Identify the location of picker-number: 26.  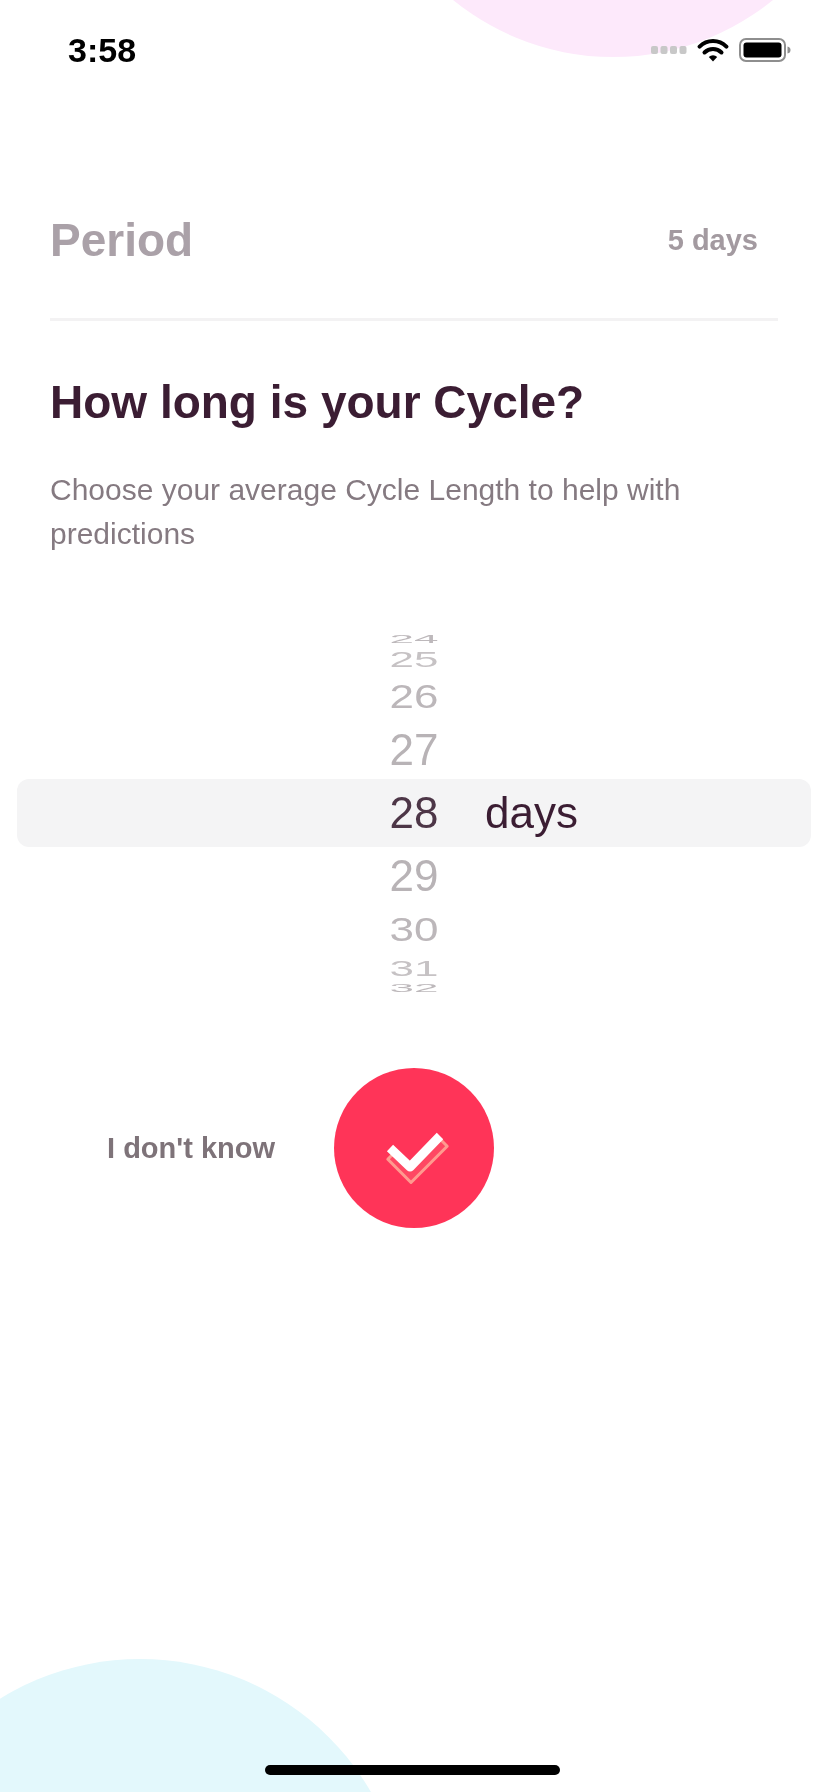
(414, 696).